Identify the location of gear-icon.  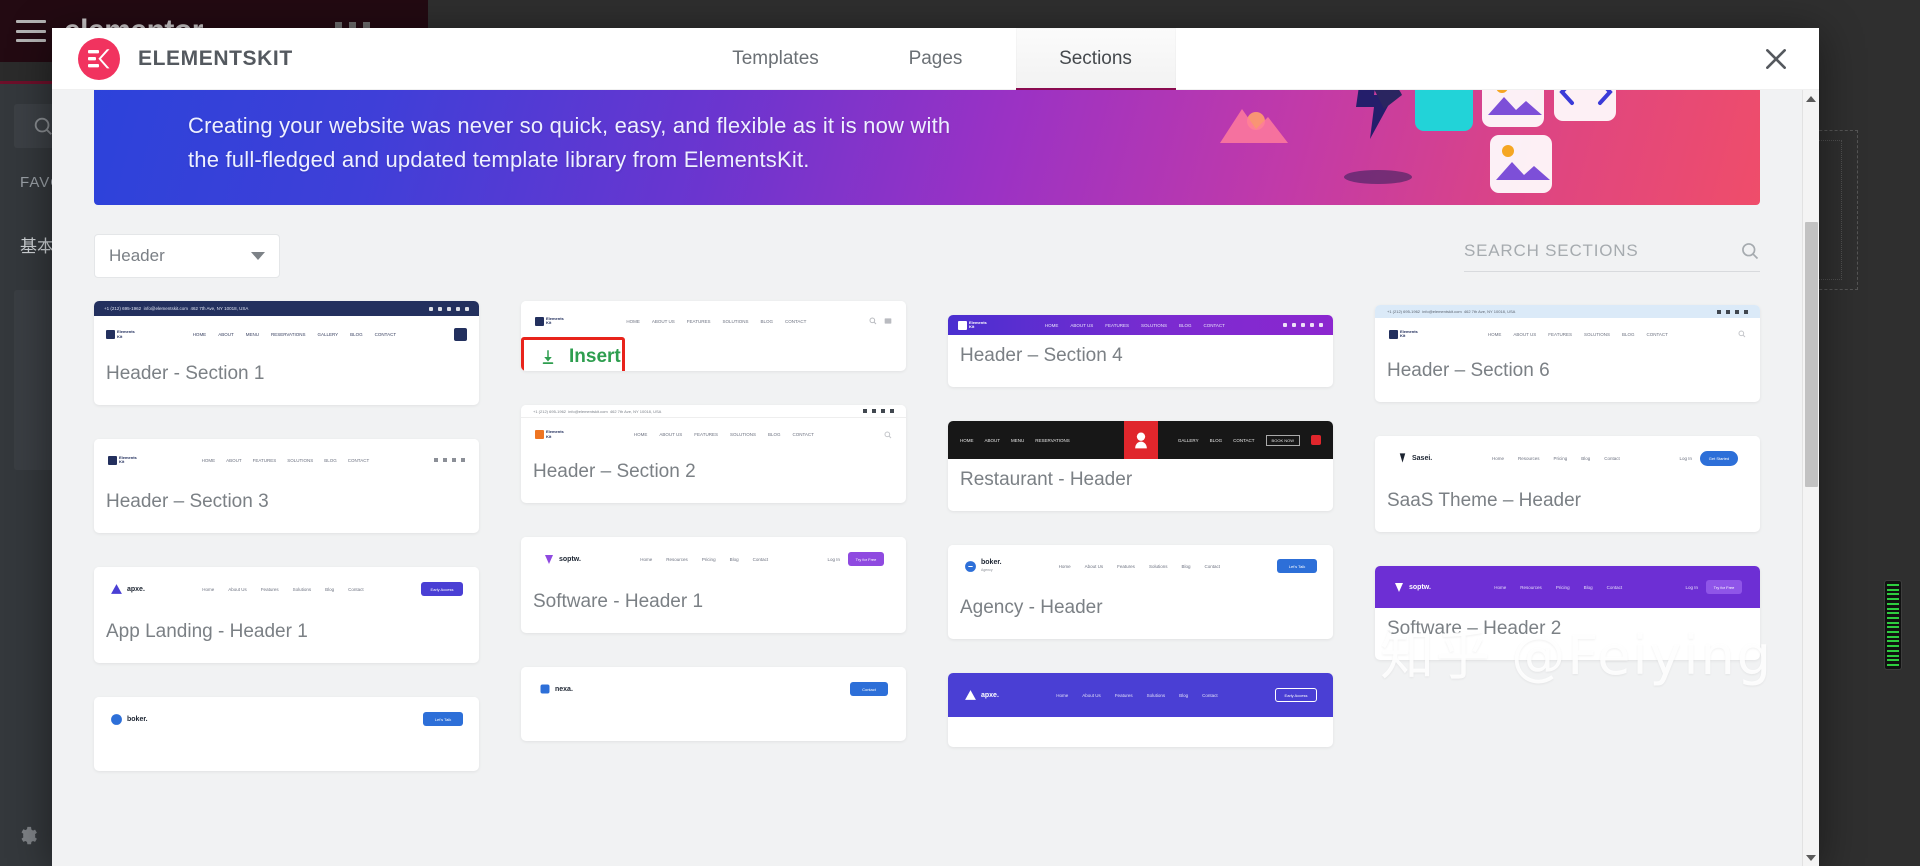
(27, 838).